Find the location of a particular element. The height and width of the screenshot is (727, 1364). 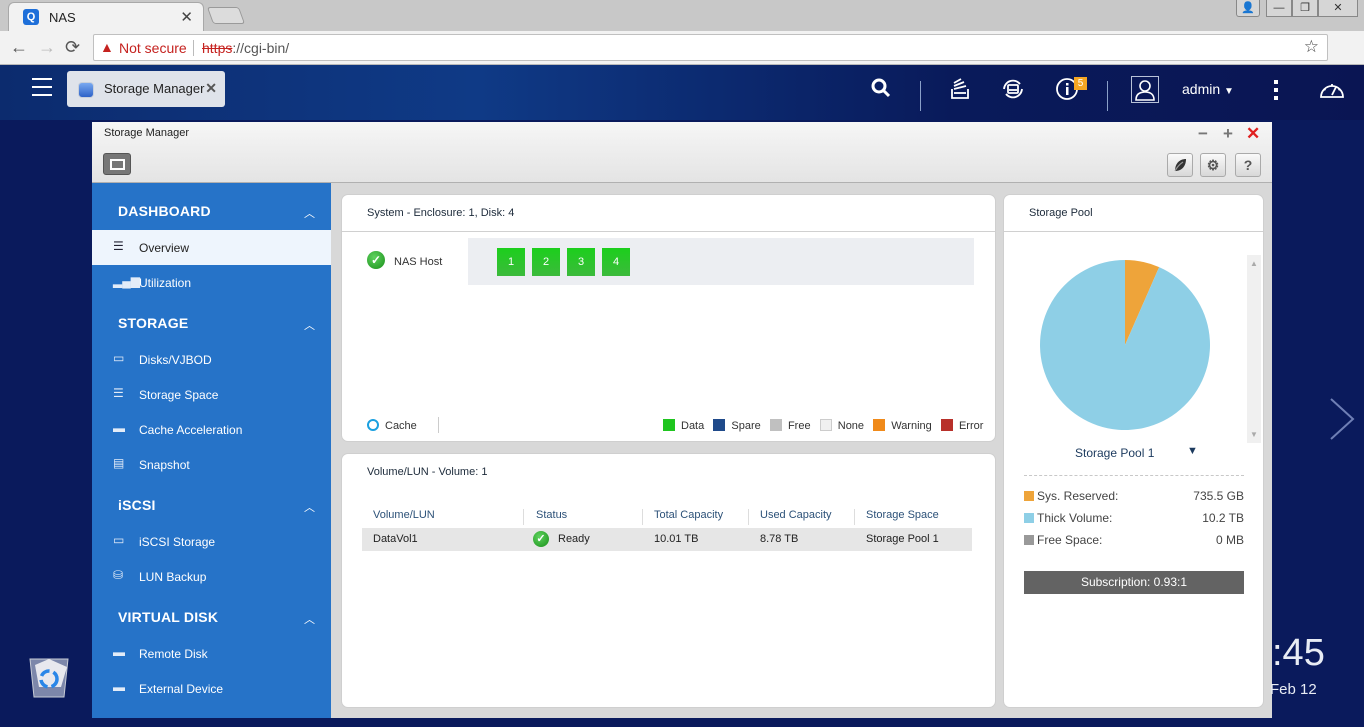

section-storage: STORAGE is located at coordinates (153, 323).